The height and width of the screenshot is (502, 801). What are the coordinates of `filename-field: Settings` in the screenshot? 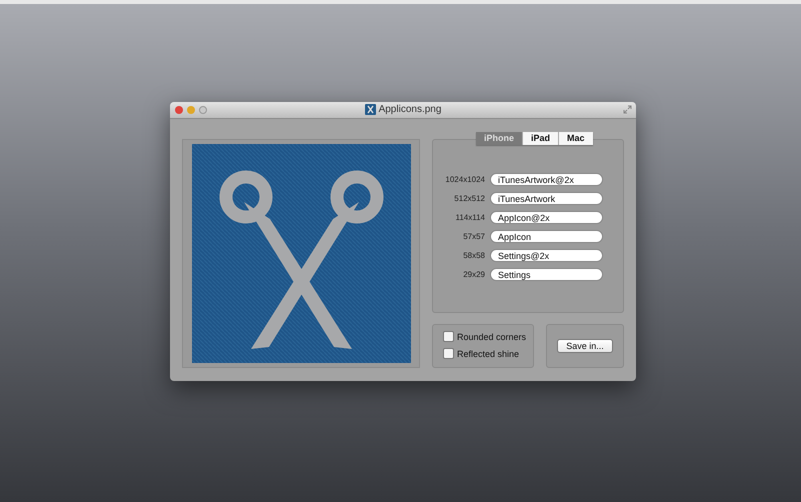 It's located at (546, 274).